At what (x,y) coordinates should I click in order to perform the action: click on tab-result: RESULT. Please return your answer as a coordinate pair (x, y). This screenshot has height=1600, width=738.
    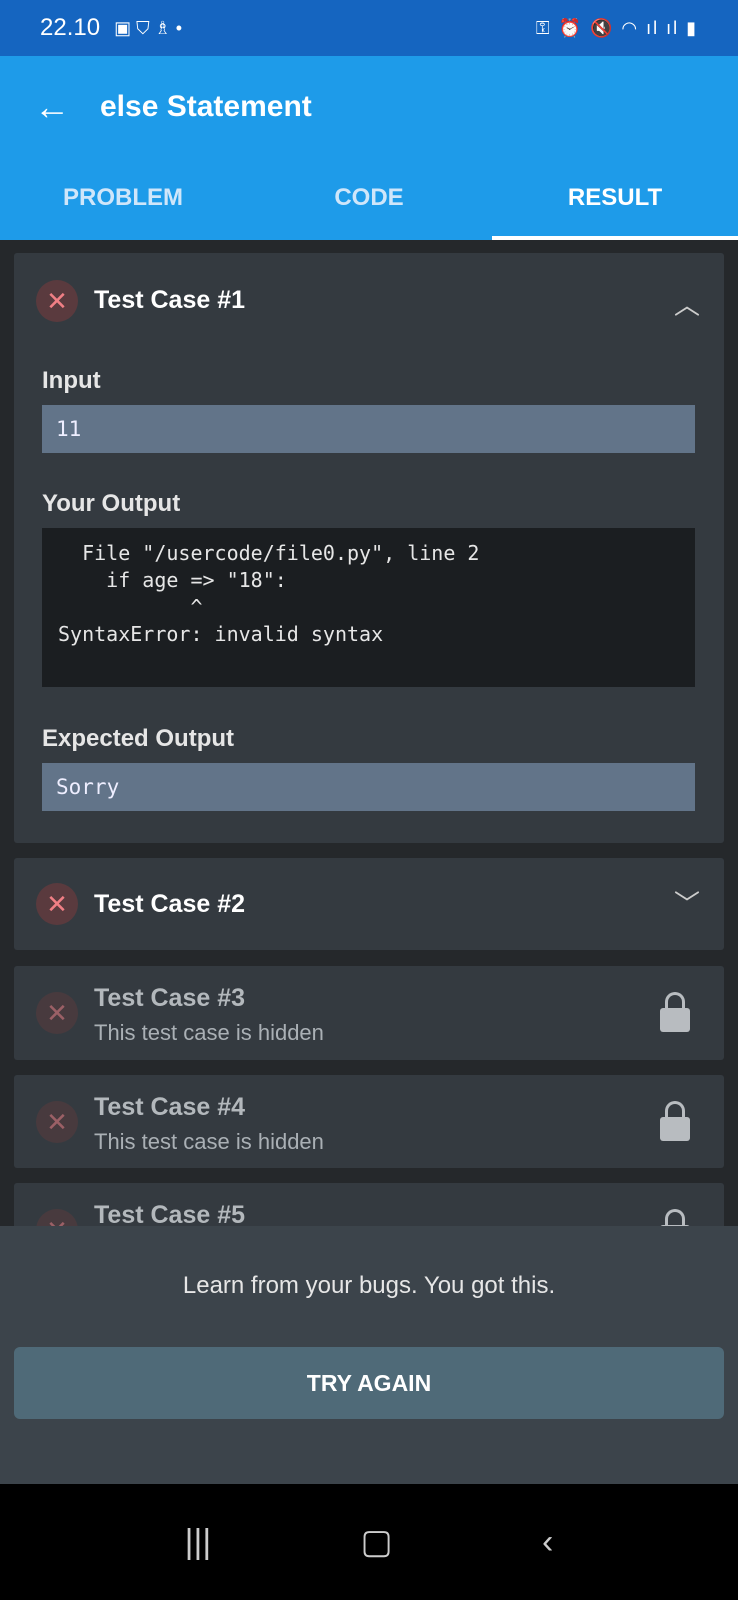
    Looking at the image, I should click on (615, 204).